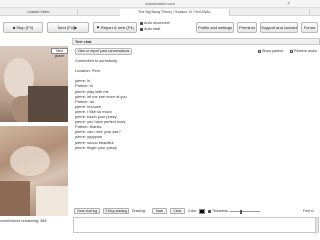 Image resolution: width=320 pixels, height=240 pixels. I want to click on clear-chat-log-button: Clear chat log, so click(87, 211).